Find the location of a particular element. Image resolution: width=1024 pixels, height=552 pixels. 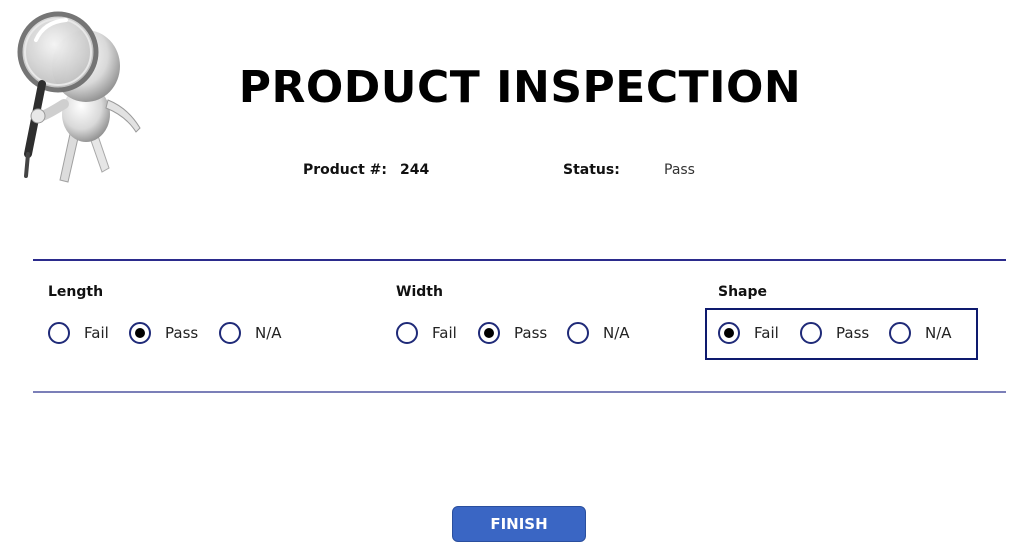

shape-option-na: N/A is located at coordinates (920, 333).